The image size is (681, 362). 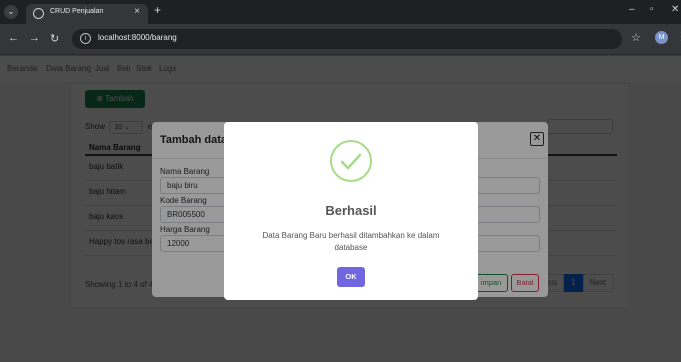 I want to click on tab-title: CRUD Penjualan, so click(x=77, y=11).